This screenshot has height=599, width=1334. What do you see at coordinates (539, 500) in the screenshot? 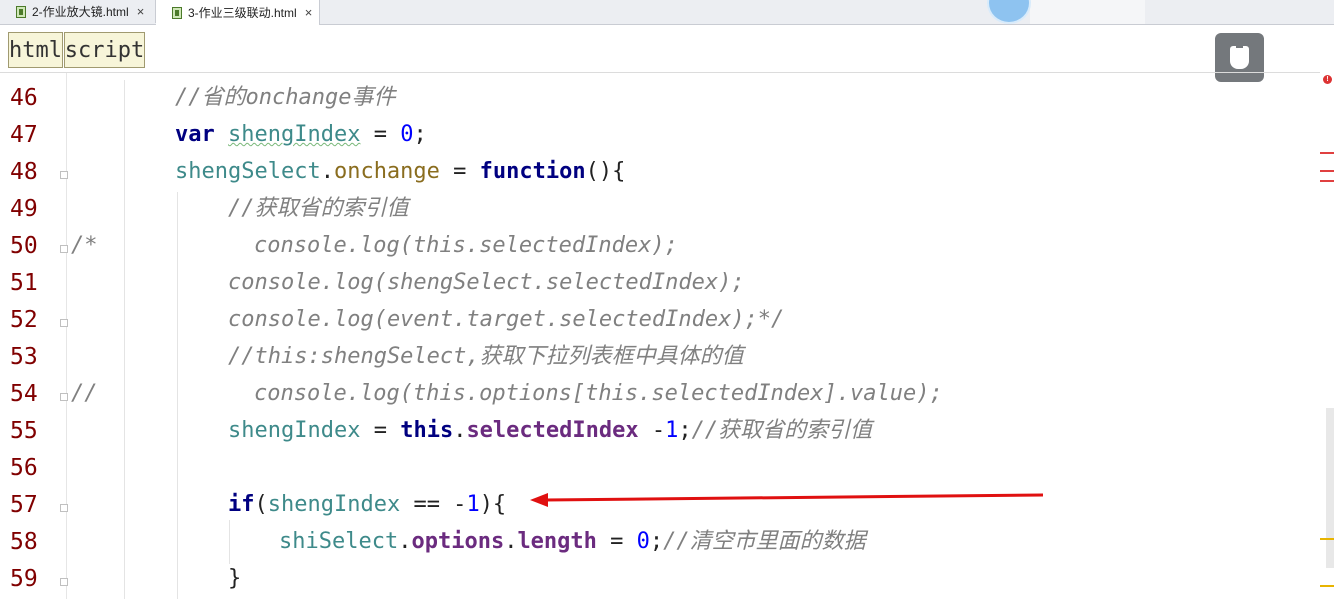
I see `arrow-head` at bounding box center [539, 500].